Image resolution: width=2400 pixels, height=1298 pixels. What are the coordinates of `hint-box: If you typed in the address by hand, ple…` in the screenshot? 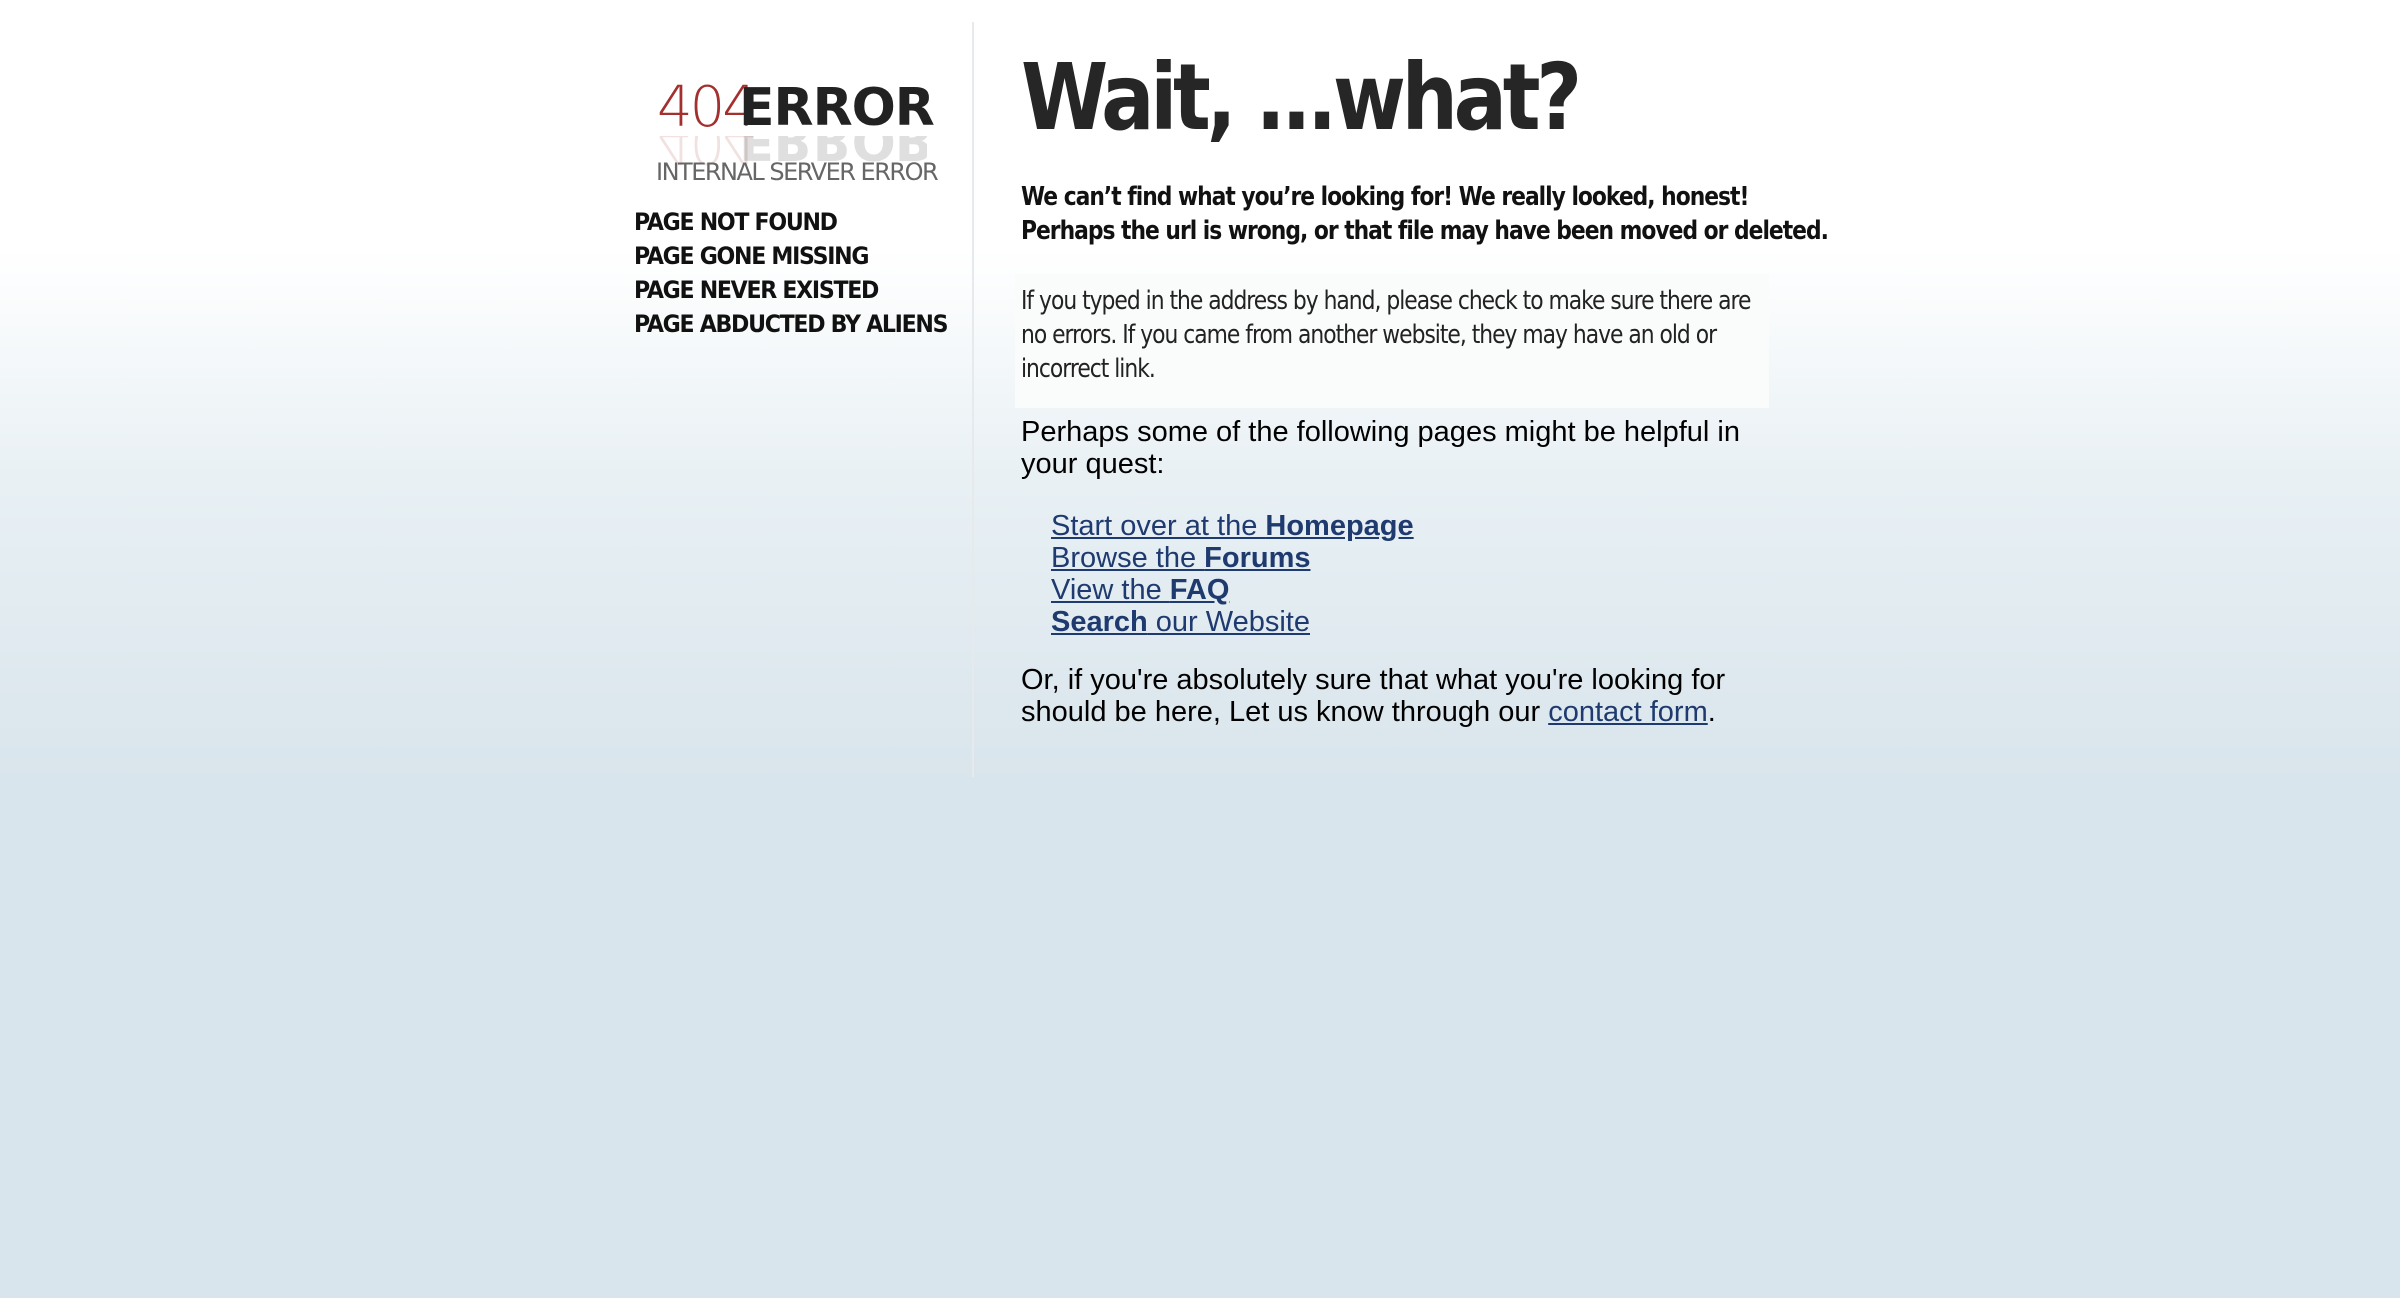 It's located at (1392, 341).